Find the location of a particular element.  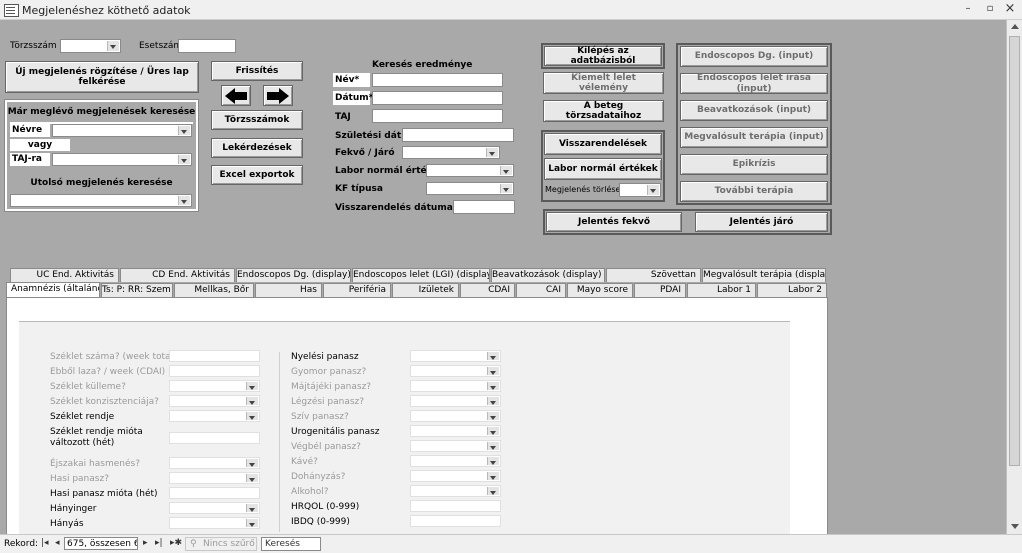

tab-cai: CAI is located at coordinates (541, 290).